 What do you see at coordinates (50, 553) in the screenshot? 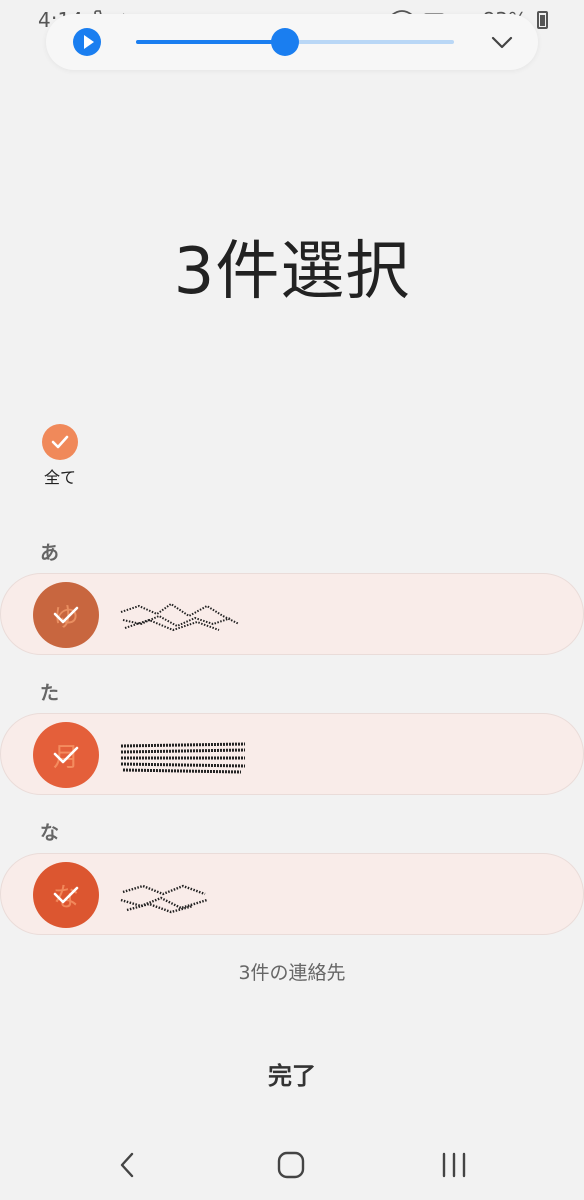
I see `section-header-a: あ` at bounding box center [50, 553].